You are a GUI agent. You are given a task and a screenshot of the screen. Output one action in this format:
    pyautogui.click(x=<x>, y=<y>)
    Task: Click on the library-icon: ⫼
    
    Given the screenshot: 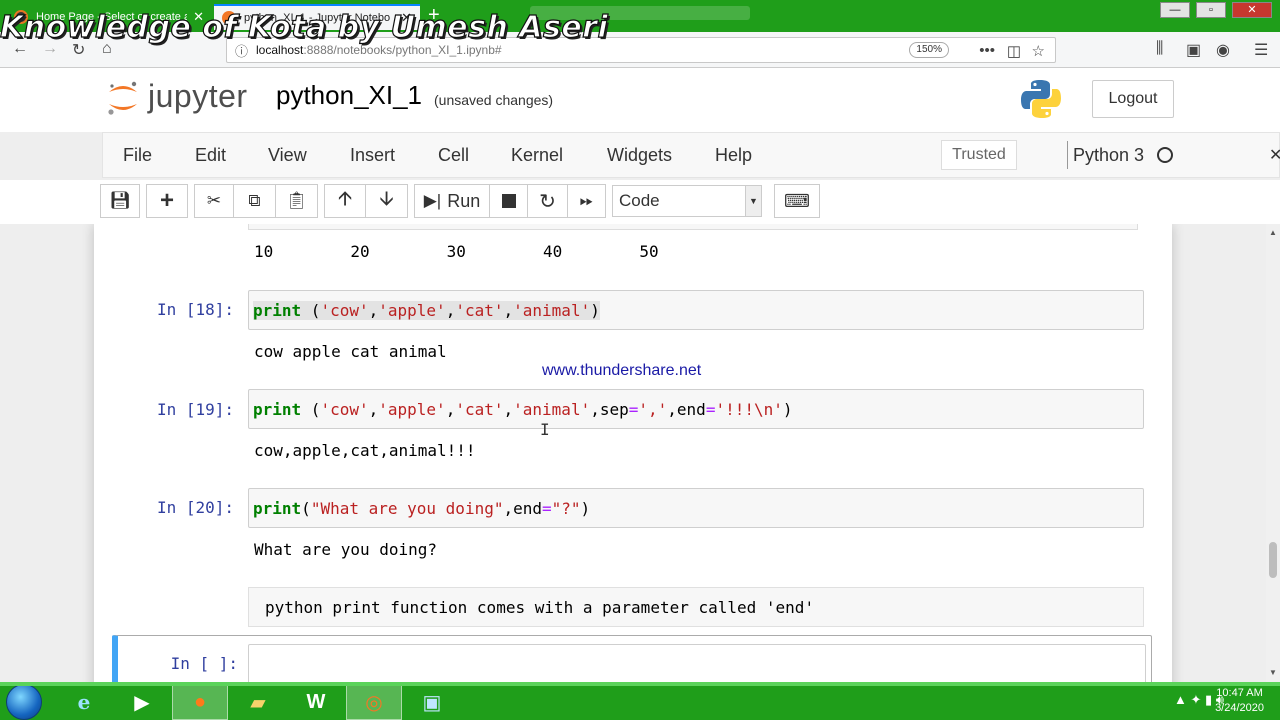 What is the action you would take?
    pyautogui.click(x=1159, y=49)
    